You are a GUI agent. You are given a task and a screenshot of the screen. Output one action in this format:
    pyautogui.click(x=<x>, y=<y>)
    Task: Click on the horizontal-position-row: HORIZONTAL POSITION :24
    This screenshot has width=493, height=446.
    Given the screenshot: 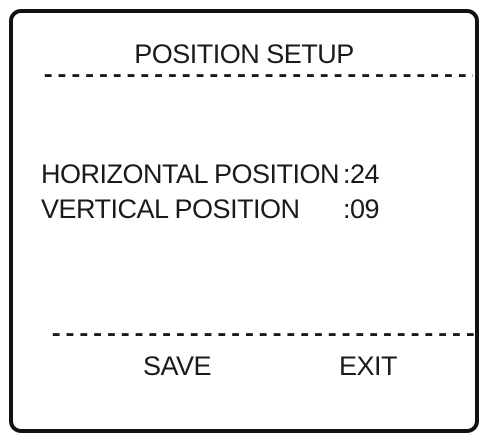 What is the action you would take?
    pyautogui.click(x=210, y=174)
    